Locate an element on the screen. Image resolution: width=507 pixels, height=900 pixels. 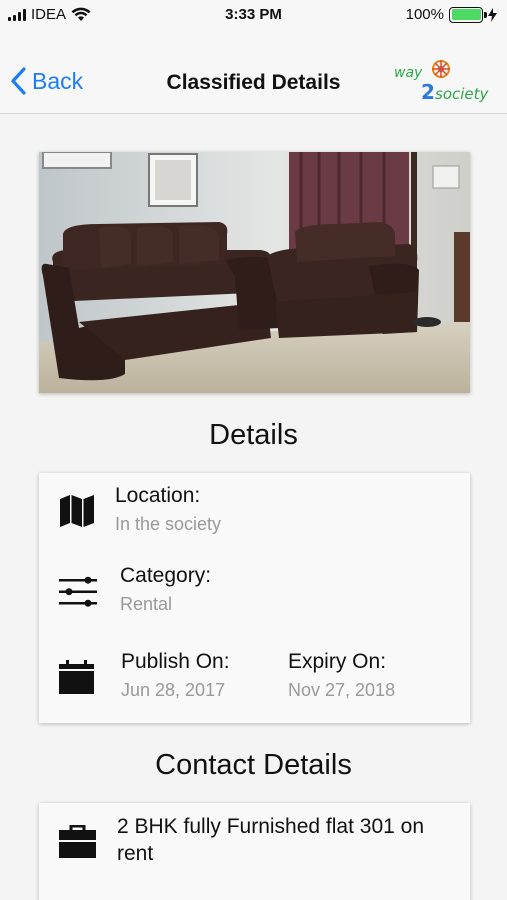
contact-heading: Contact Details is located at coordinates (253, 765).